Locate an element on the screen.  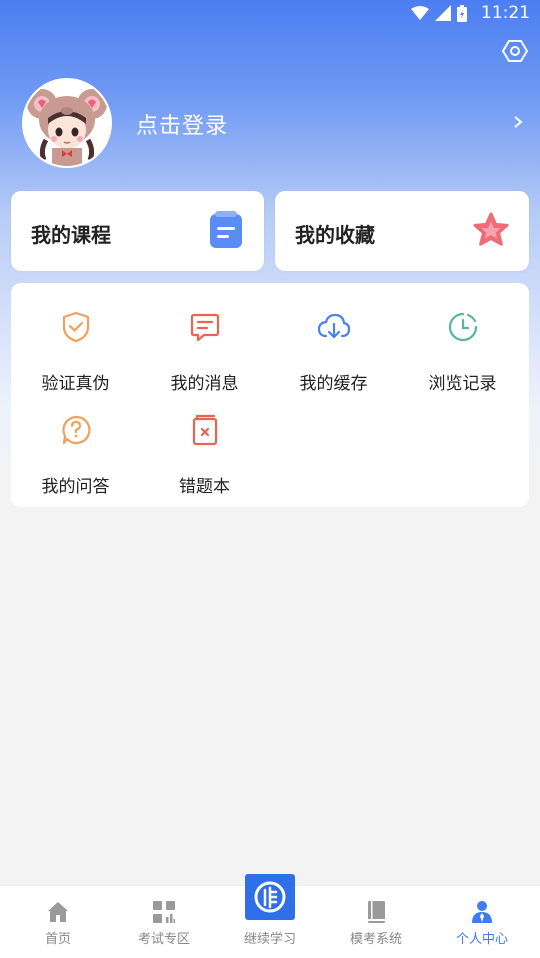
nav-item-mock-exam: 模考系统 is located at coordinates (376, 922).